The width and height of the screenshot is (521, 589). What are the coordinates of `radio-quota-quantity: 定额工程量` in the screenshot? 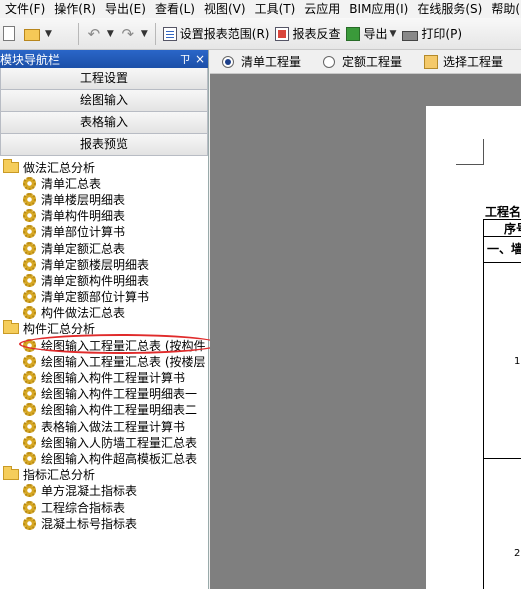 It's located at (362, 61).